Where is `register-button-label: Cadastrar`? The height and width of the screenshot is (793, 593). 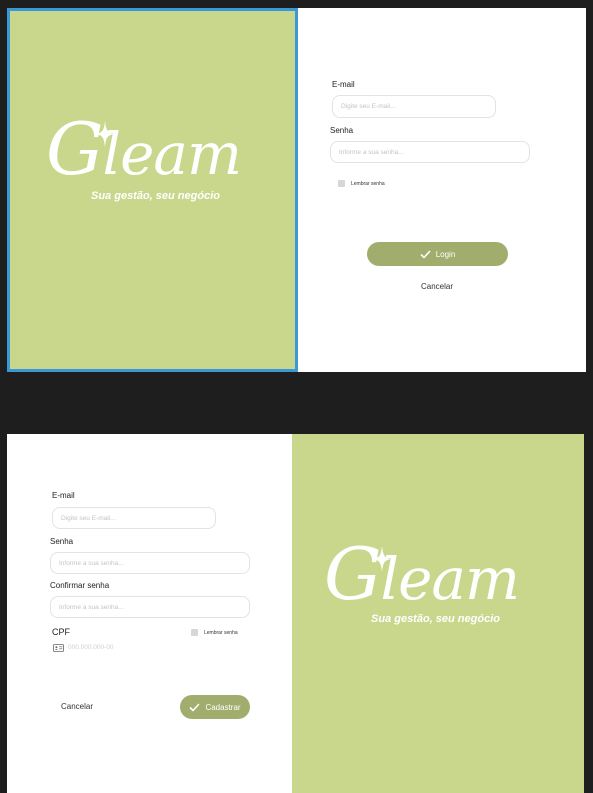 register-button-label: Cadastrar is located at coordinates (223, 707).